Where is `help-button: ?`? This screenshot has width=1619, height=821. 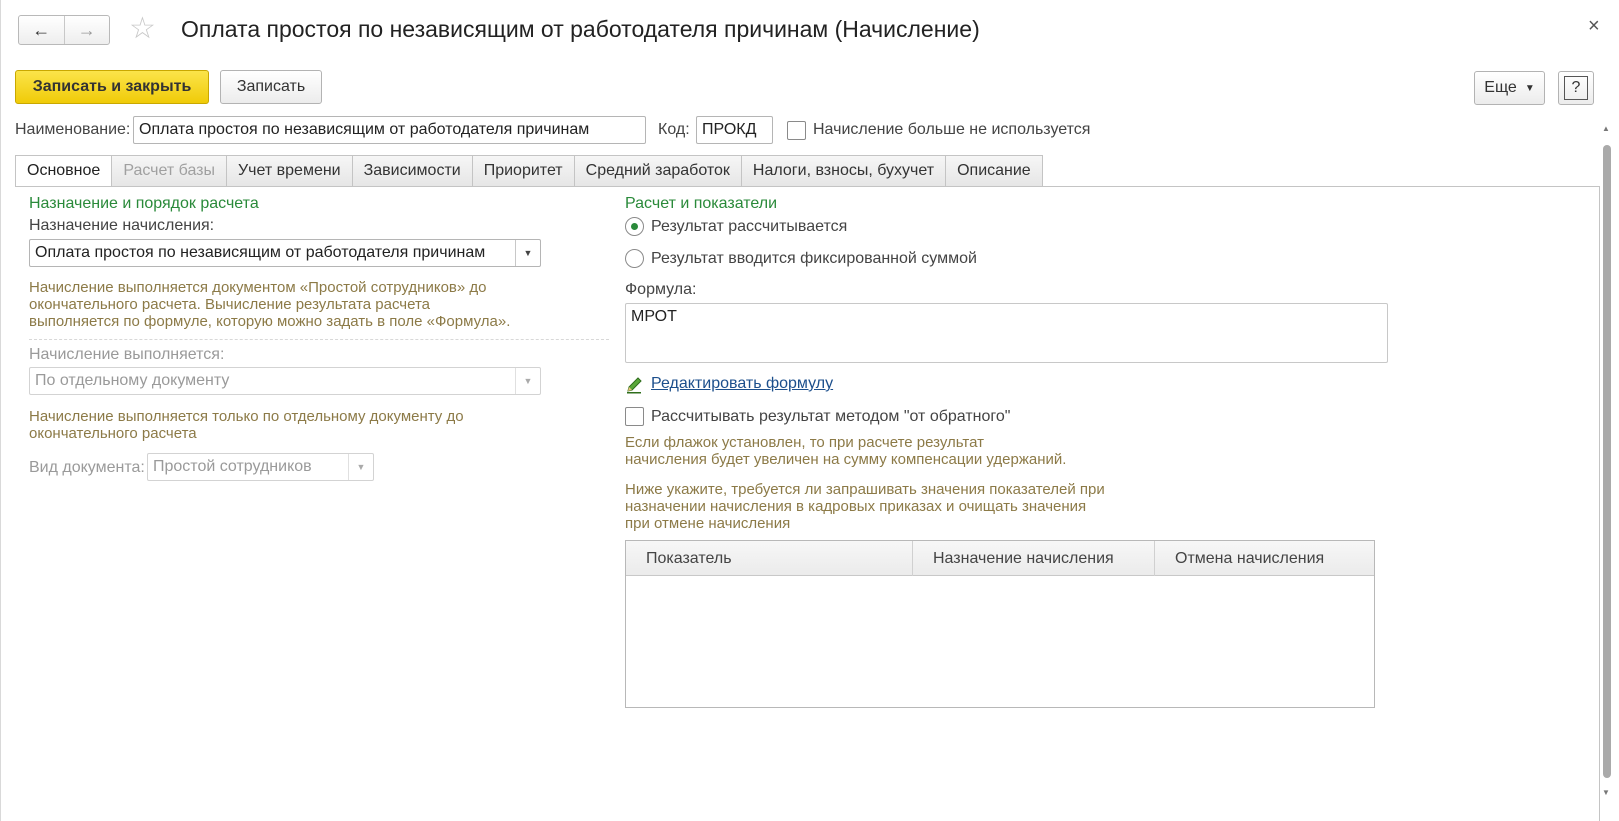 help-button: ? is located at coordinates (1576, 88).